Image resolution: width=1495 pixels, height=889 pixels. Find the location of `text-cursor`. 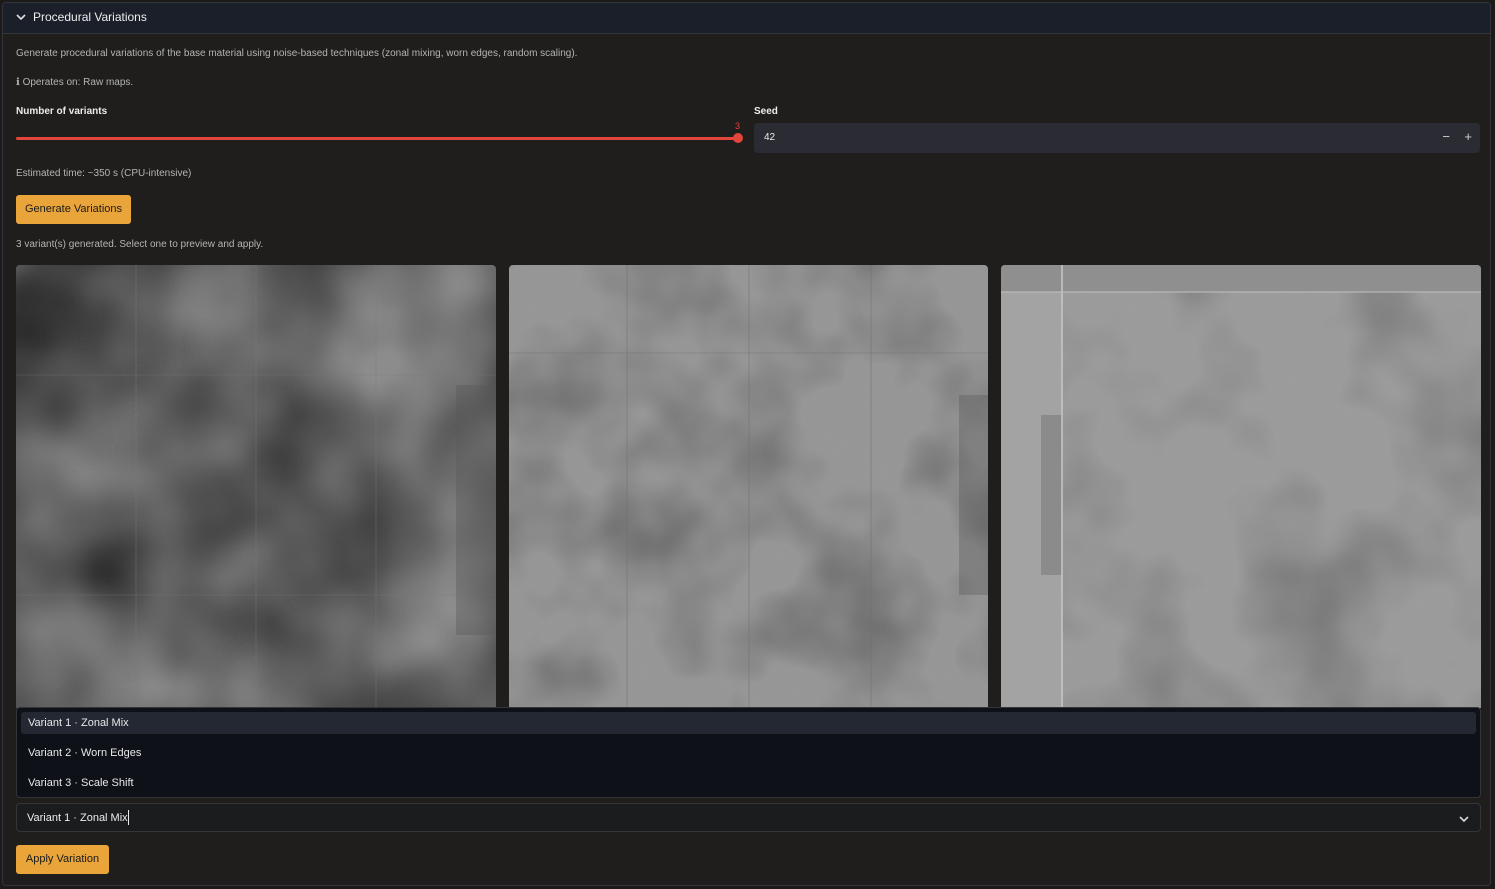

text-cursor is located at coordinates (128, 817).